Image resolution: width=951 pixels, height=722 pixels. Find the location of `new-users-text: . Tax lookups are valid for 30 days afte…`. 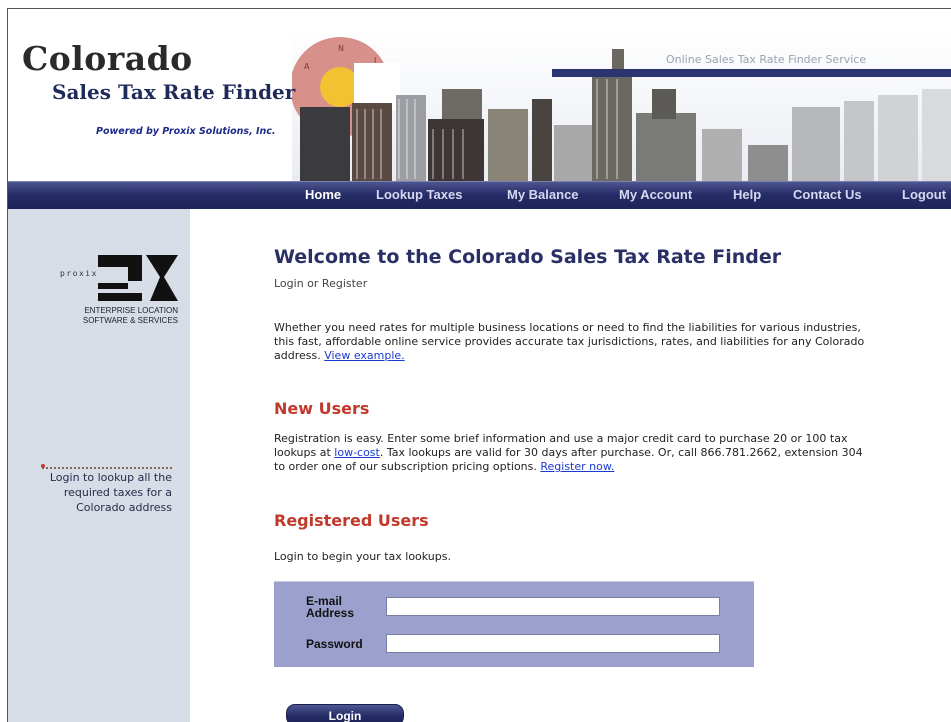

new-users-text: . Tax lookups are valid for 30 days afte… is located at coordinates (621, 452).